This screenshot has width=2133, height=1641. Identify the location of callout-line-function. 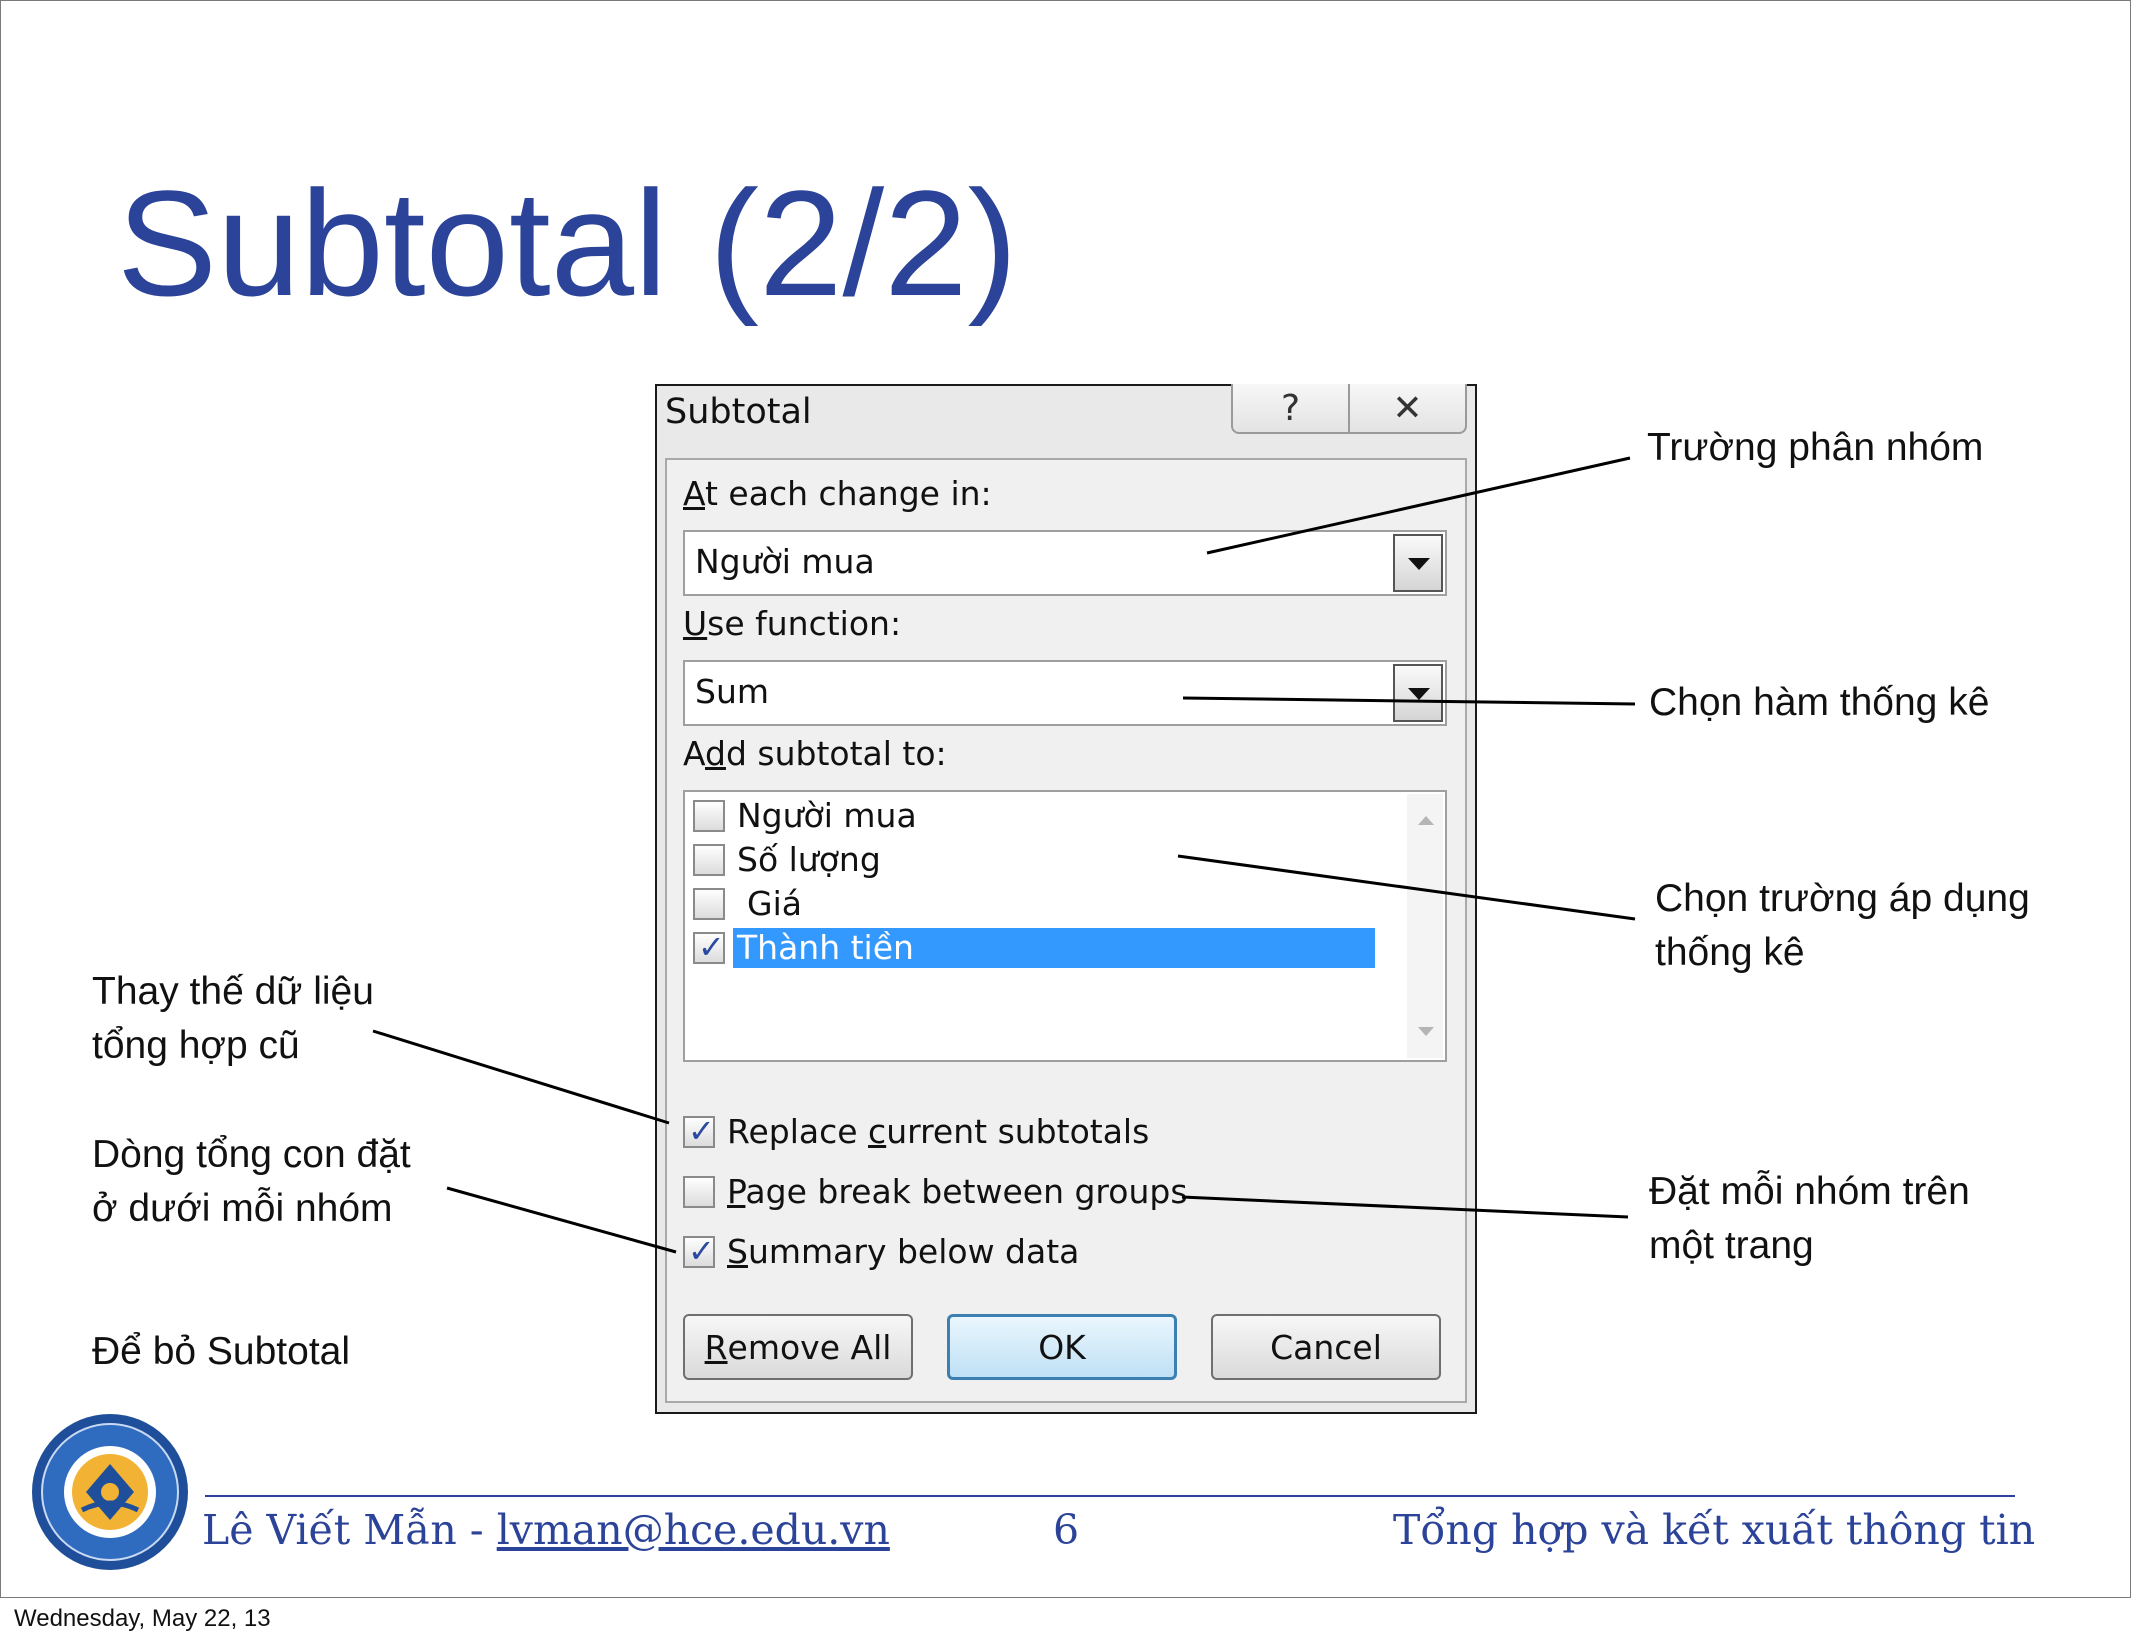
(1409, 701).